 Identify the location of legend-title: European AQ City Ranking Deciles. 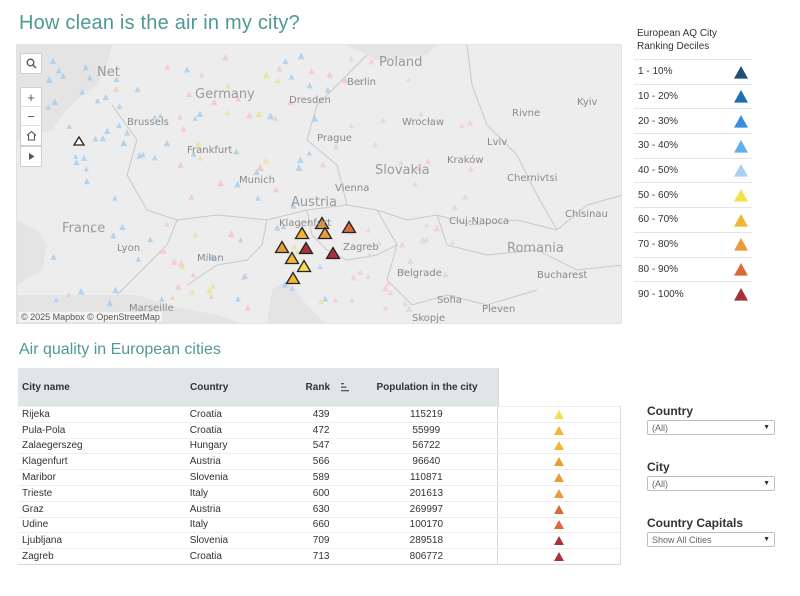
(677, 40).